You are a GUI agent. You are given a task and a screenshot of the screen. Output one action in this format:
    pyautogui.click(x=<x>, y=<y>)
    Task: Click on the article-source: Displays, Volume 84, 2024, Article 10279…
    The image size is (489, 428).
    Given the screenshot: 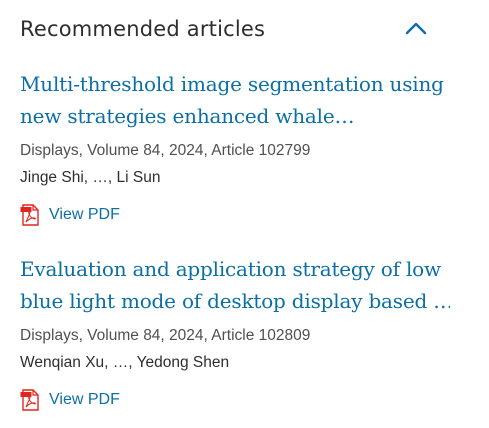 What is the action you would take?
    pyautogui.click(x=165, y=150)
    